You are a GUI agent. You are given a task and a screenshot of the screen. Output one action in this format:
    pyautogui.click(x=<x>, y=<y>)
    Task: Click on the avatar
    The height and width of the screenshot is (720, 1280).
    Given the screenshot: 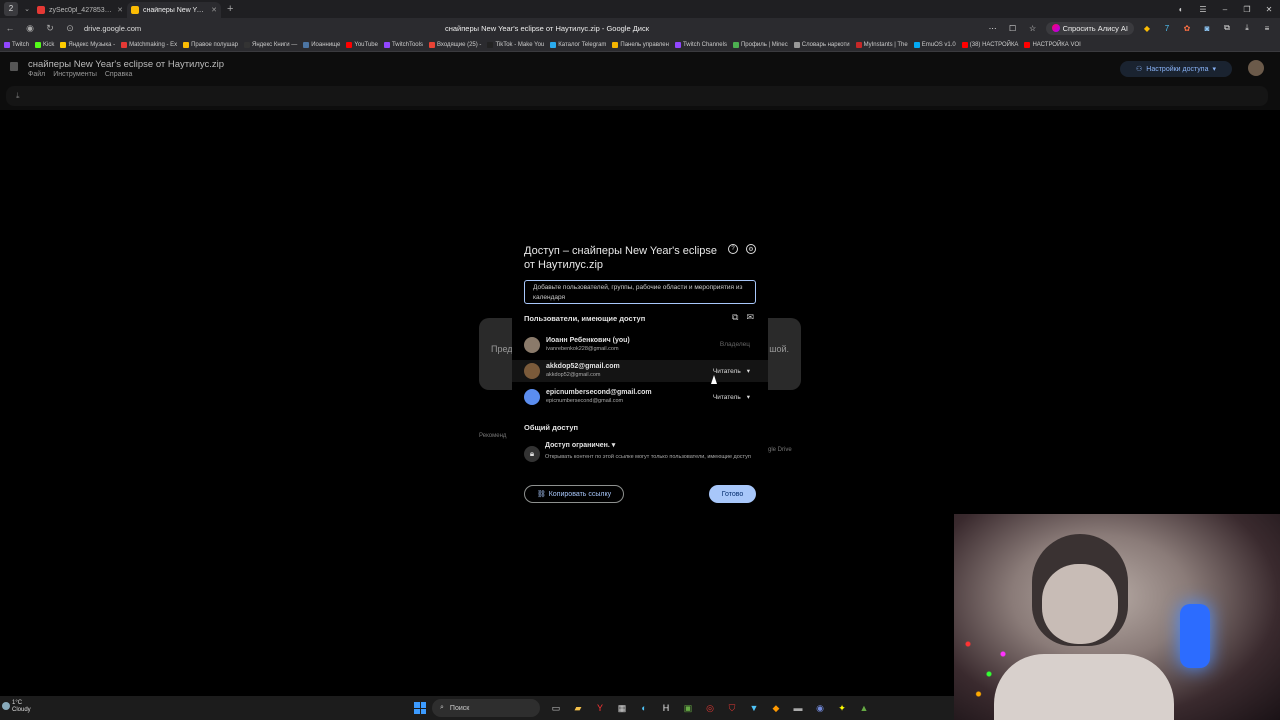 What is the action you would take?
    pyautogui.click(x=1256, y=68)
    